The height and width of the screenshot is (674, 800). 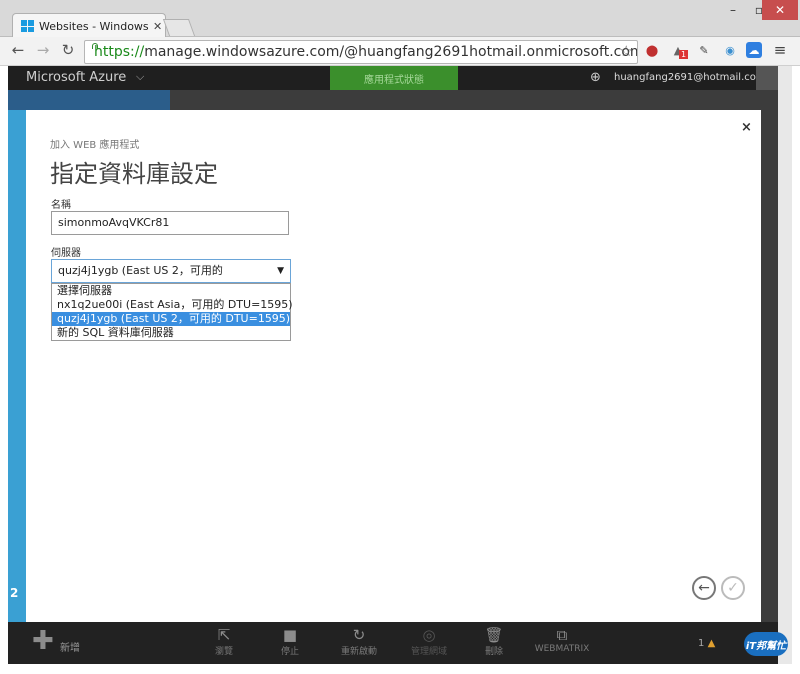 What do you see at coordinates (171, 333) in the screenshot?
I see `server-option: 新的 SQL 資料庫伺服器` at bounding box center [171, 333].